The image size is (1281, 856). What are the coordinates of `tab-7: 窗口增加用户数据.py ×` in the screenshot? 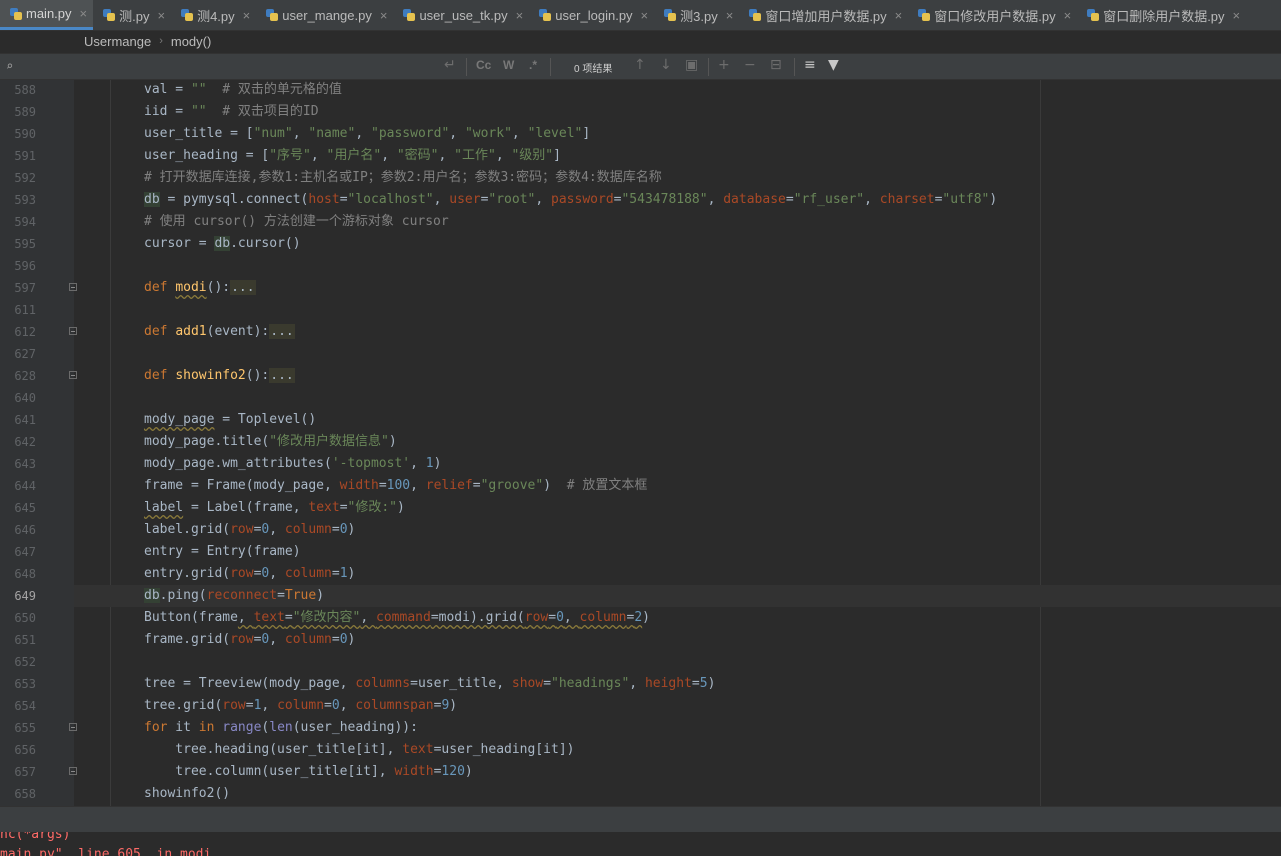 It's located at (823, 15).